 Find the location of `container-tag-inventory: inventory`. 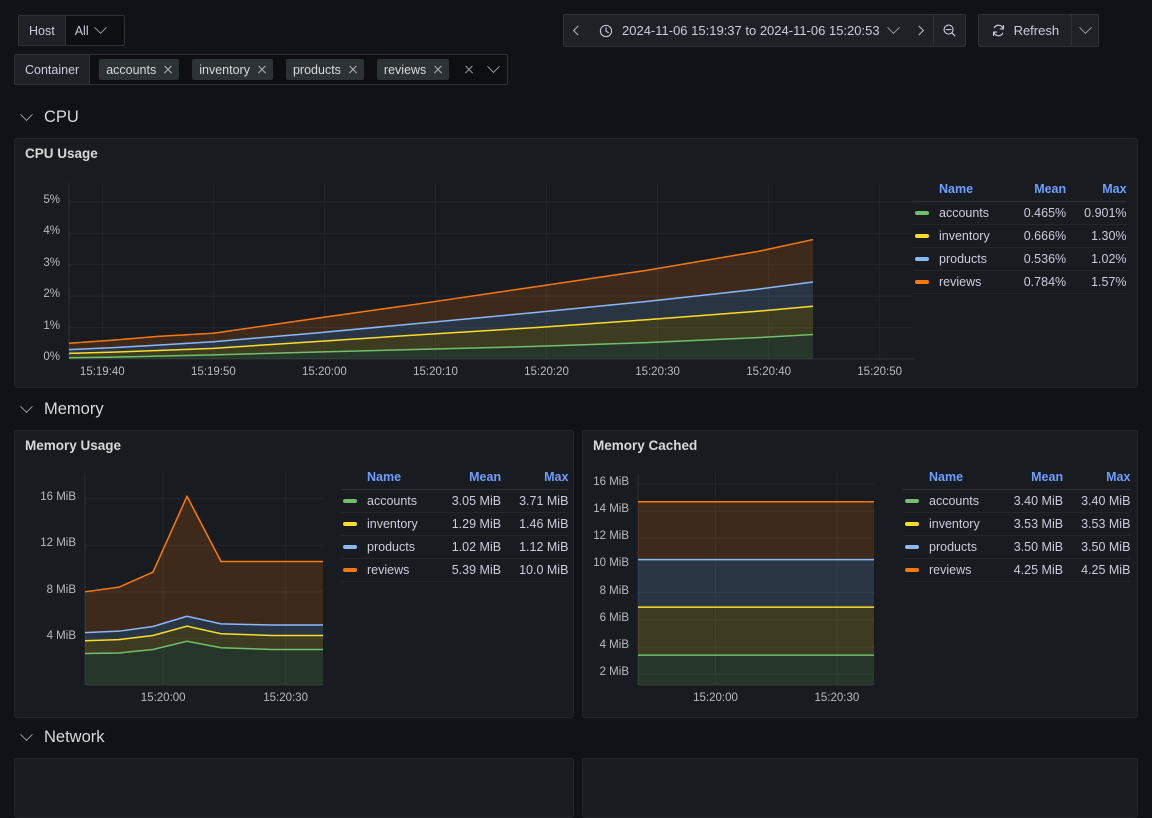

container-tag-inventory: inventory is located at coordinates (232, 69).